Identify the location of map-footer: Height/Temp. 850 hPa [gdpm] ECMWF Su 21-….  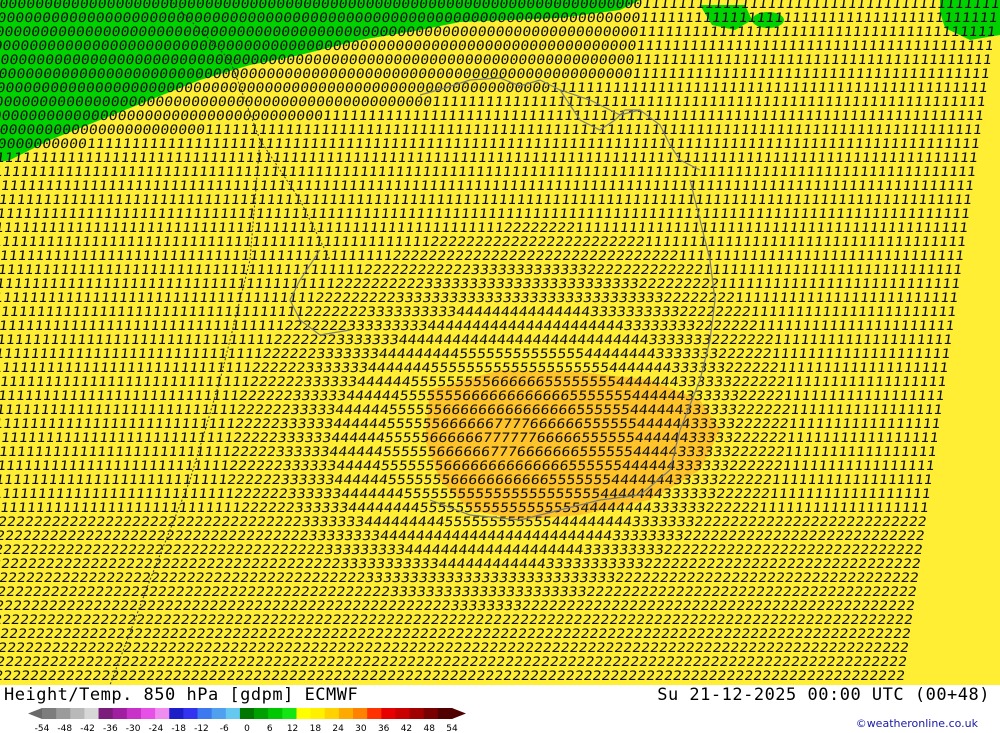
(500, 709).